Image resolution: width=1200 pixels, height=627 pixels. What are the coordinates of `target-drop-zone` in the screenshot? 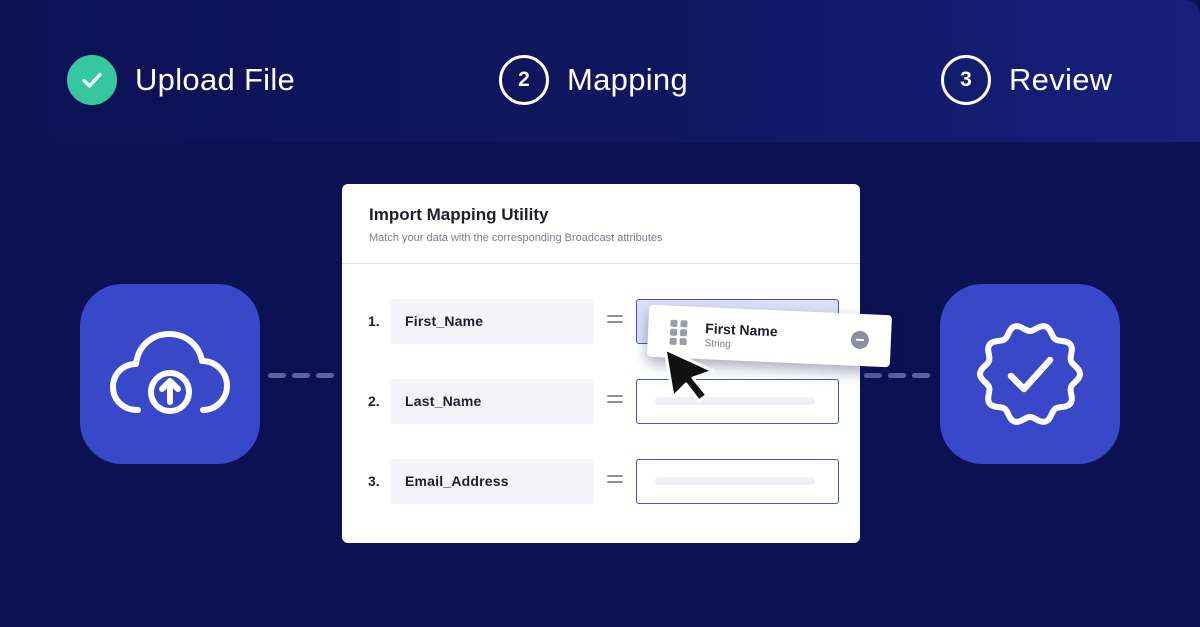 It's located at (737, 481).